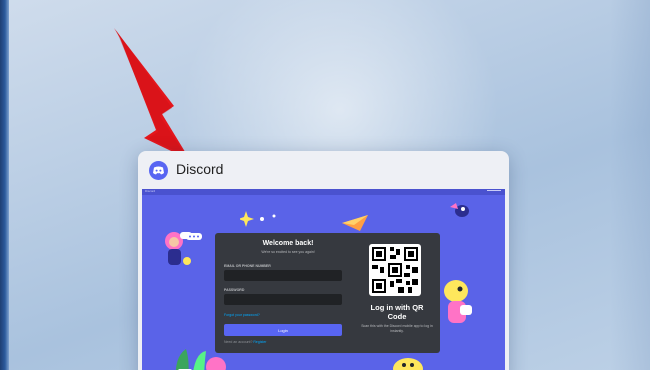 This screenshot has height=370, width=650. I want to click on qr-code-icon, so click(395, 270).